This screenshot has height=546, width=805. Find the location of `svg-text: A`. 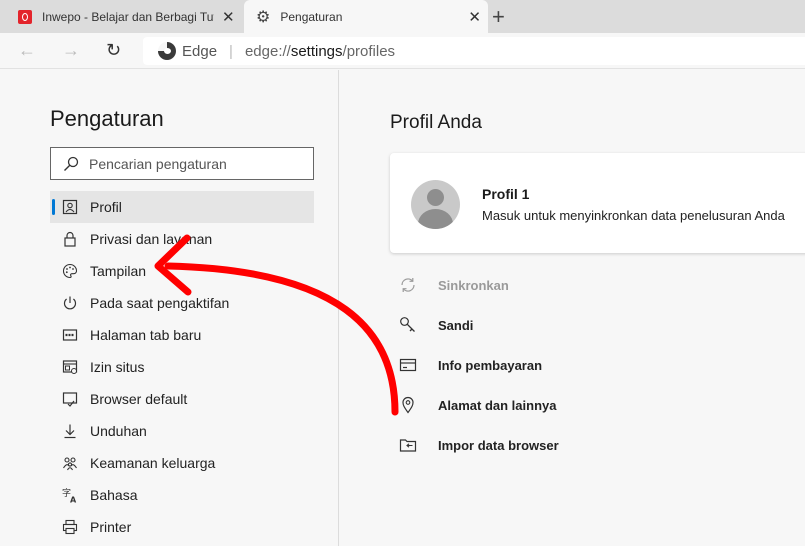

svg-text: A is located at coordinates (73, 500).